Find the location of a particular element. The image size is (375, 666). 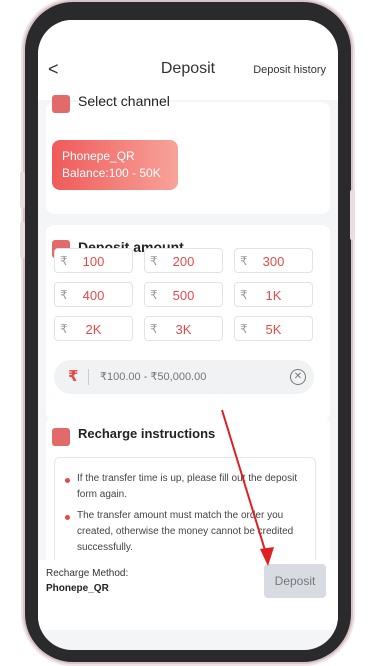

header: < Deposit Deposit history is located at coordinates (188, 60).